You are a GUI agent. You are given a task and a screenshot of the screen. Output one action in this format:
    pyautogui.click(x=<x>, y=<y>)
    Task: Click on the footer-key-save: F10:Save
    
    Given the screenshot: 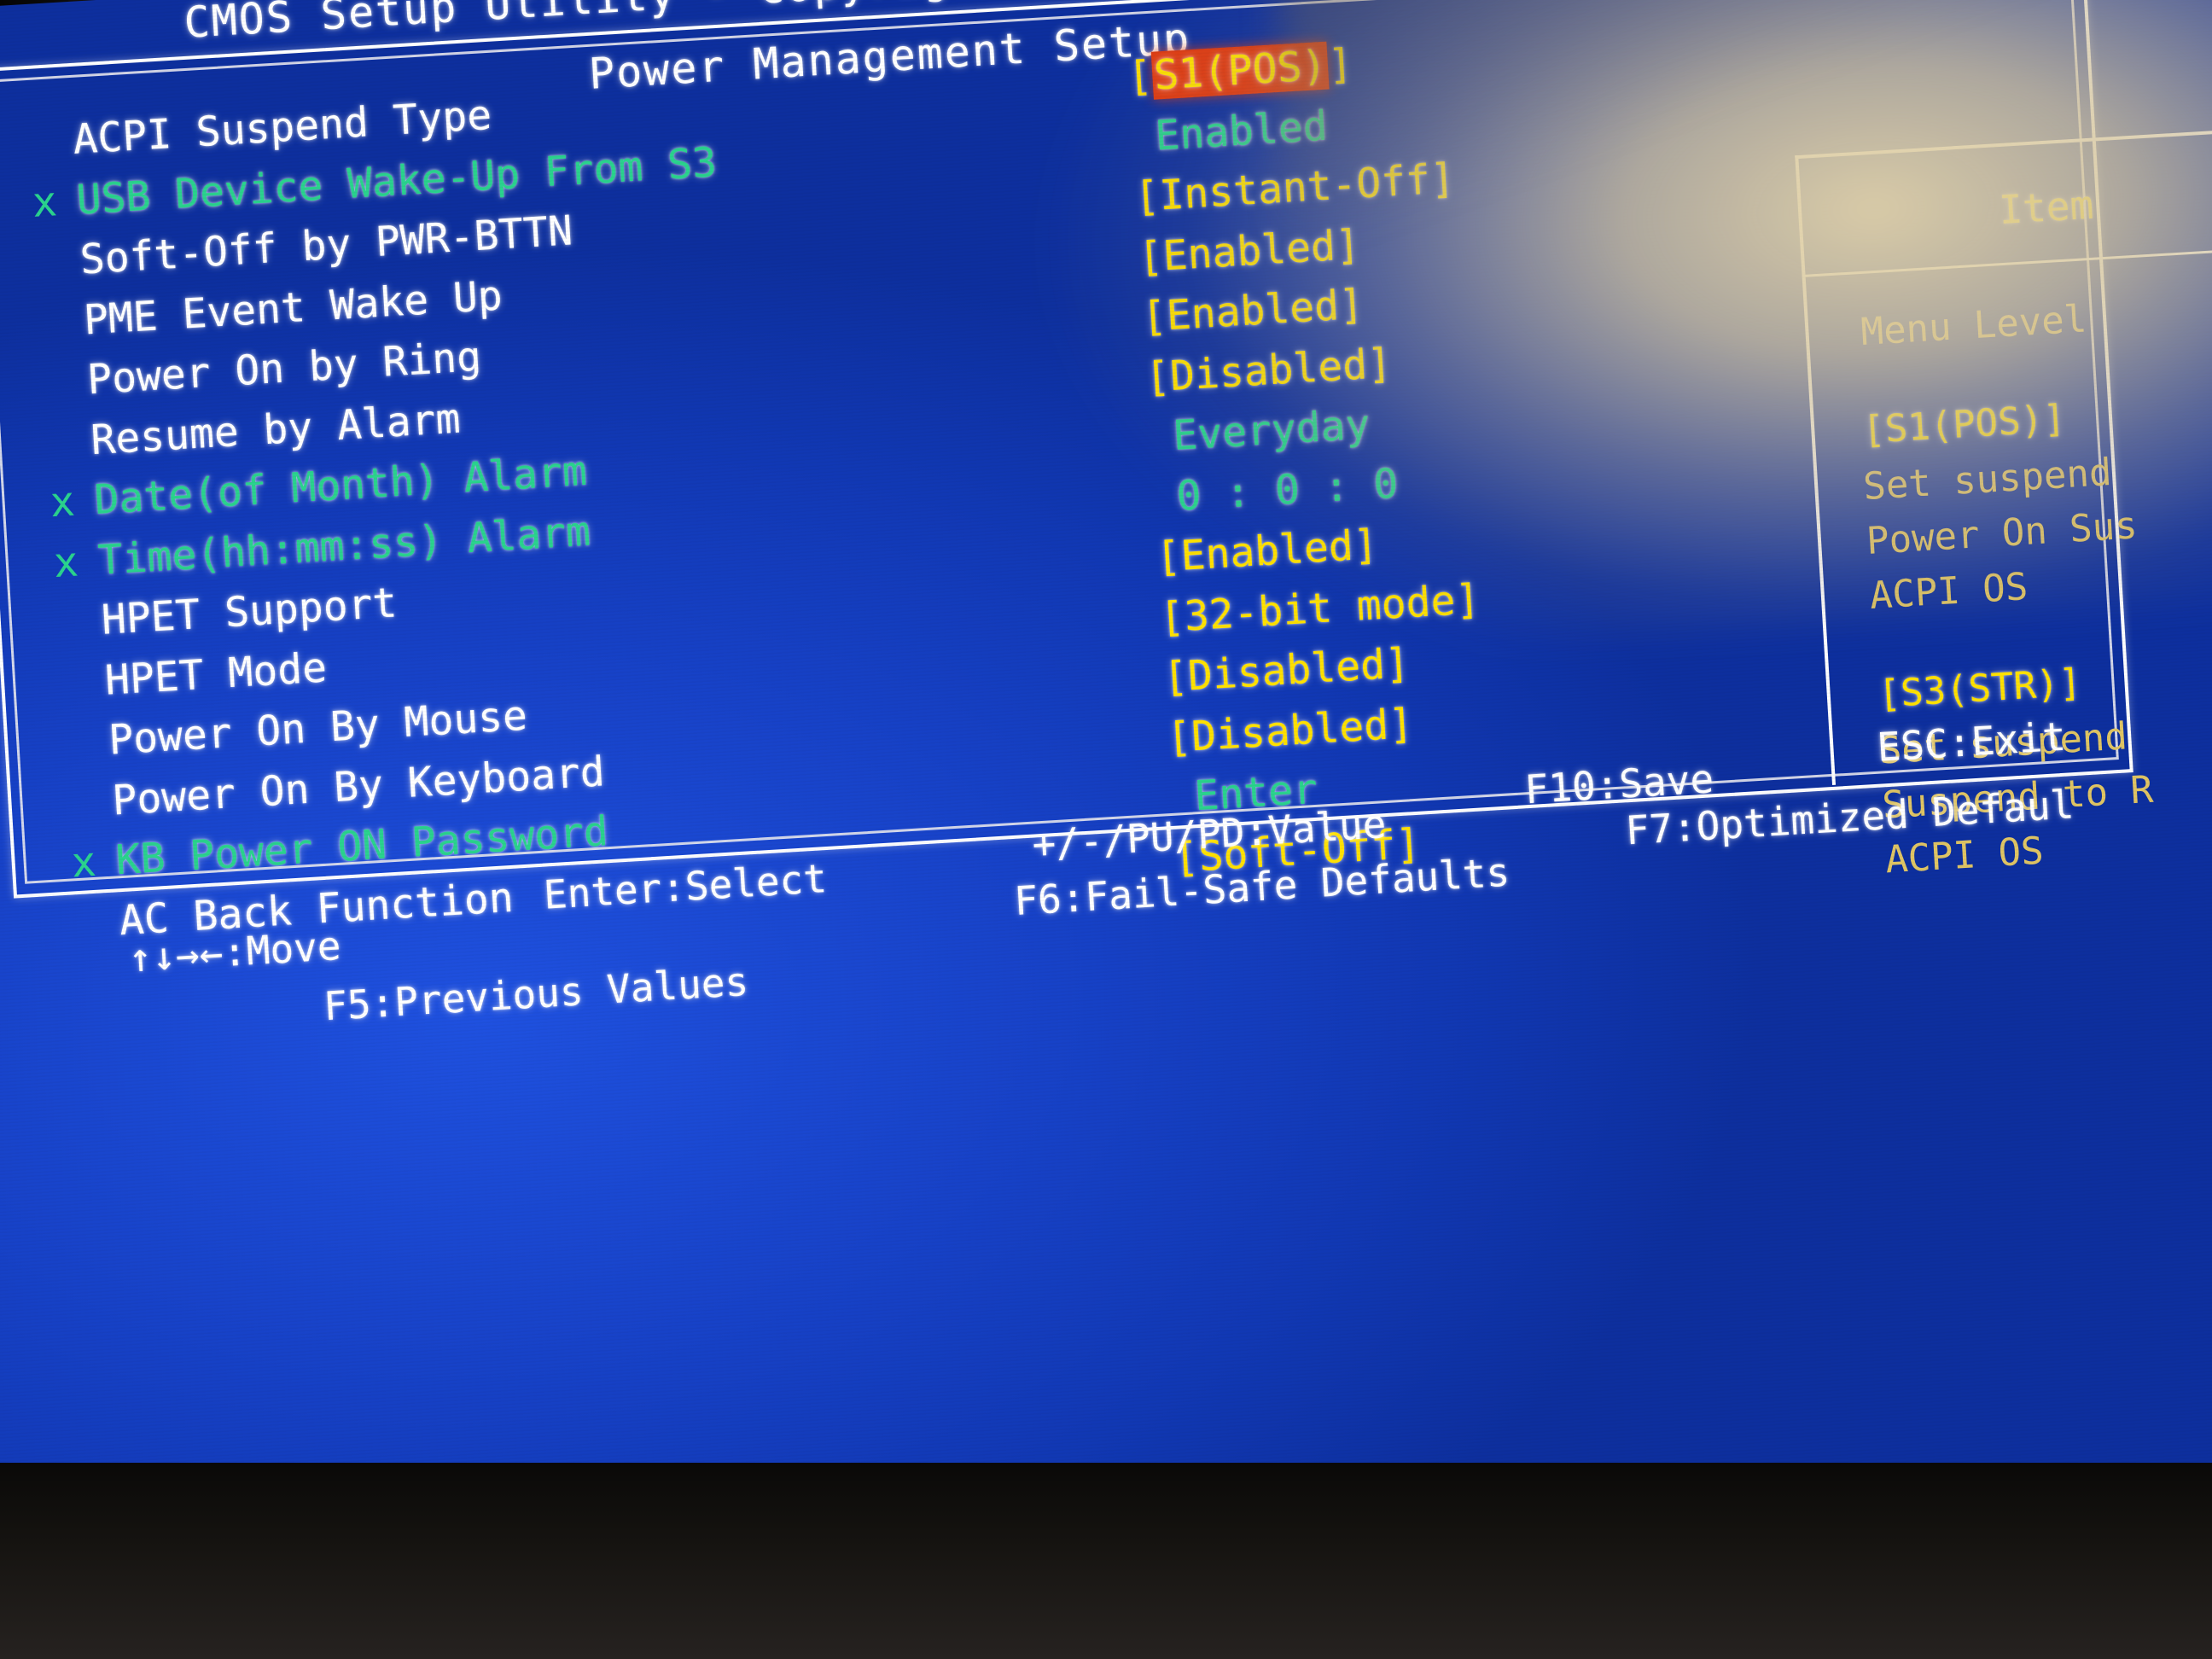 What is the action you would take?
    pyautogui.click(x=1619, y=784)
    